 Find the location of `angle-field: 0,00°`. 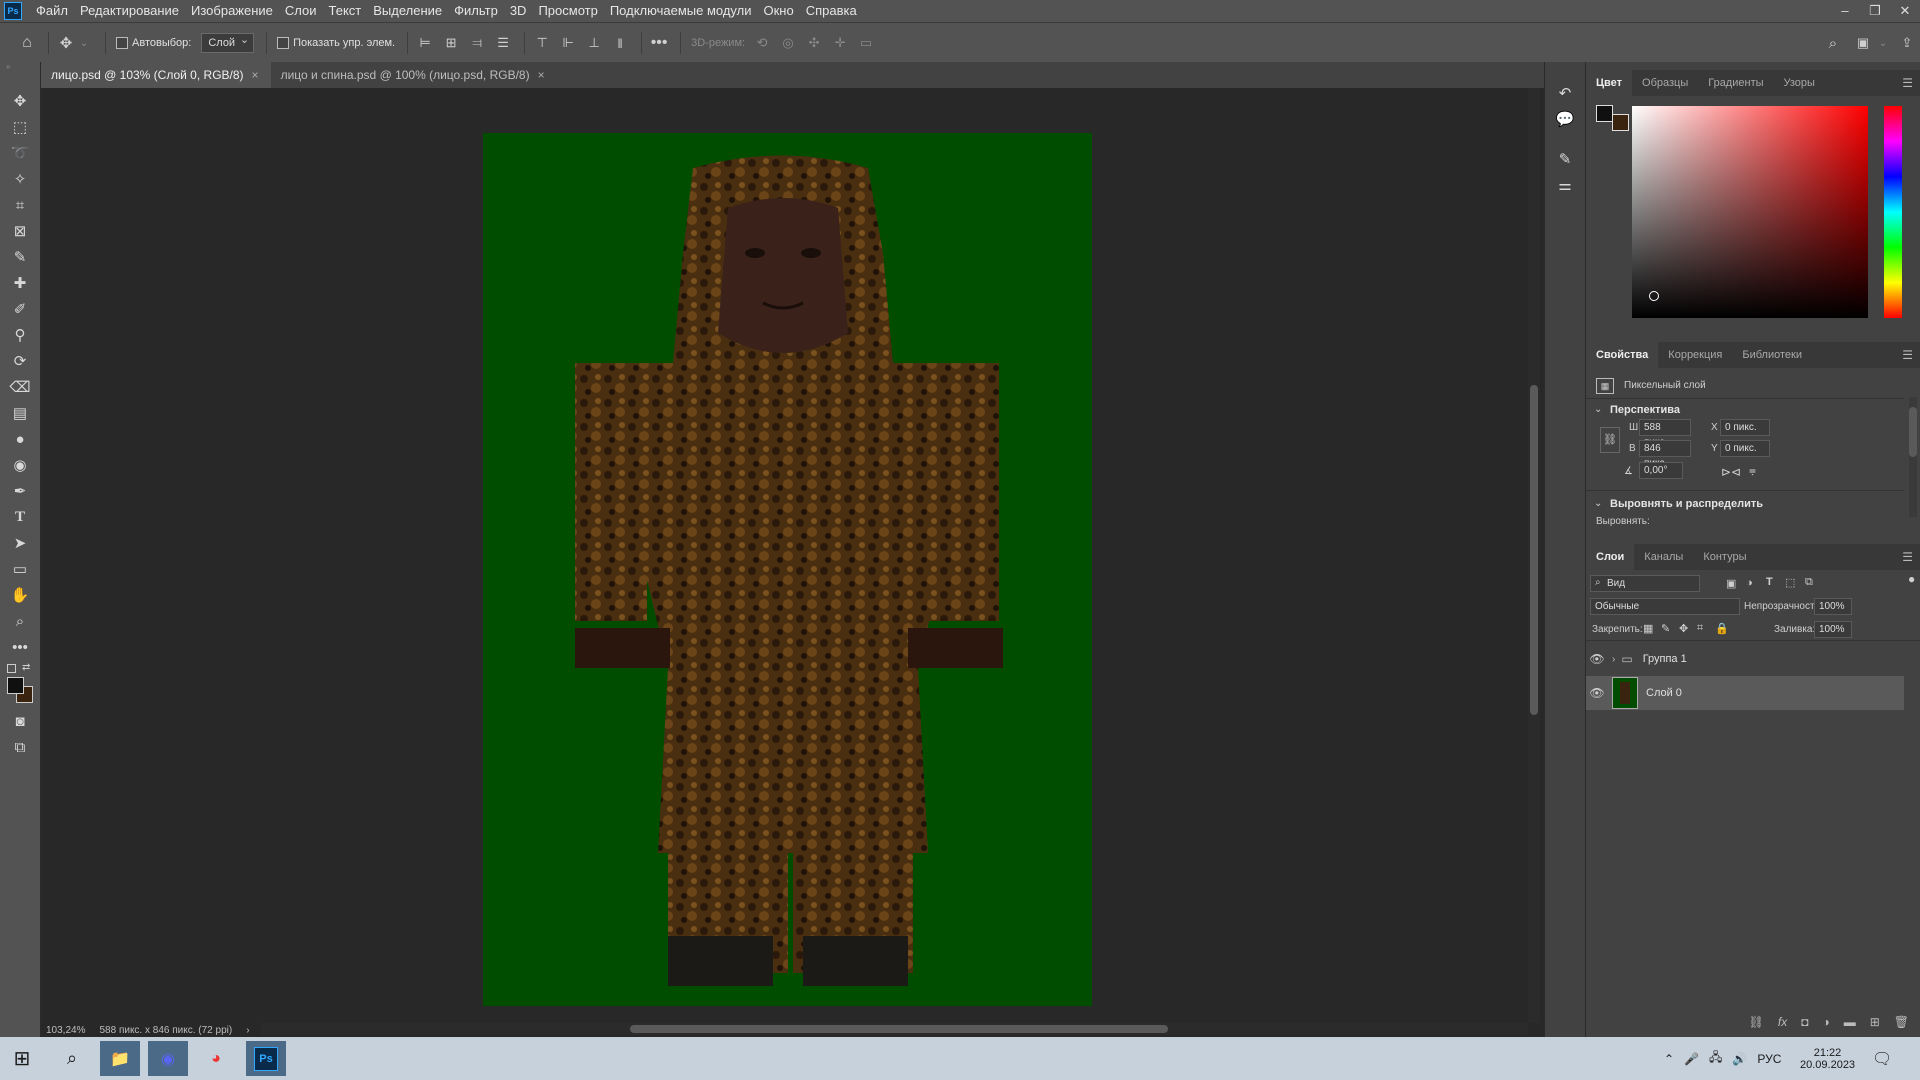

angle-field: 0,00° is located at coordinates (1661, 470).